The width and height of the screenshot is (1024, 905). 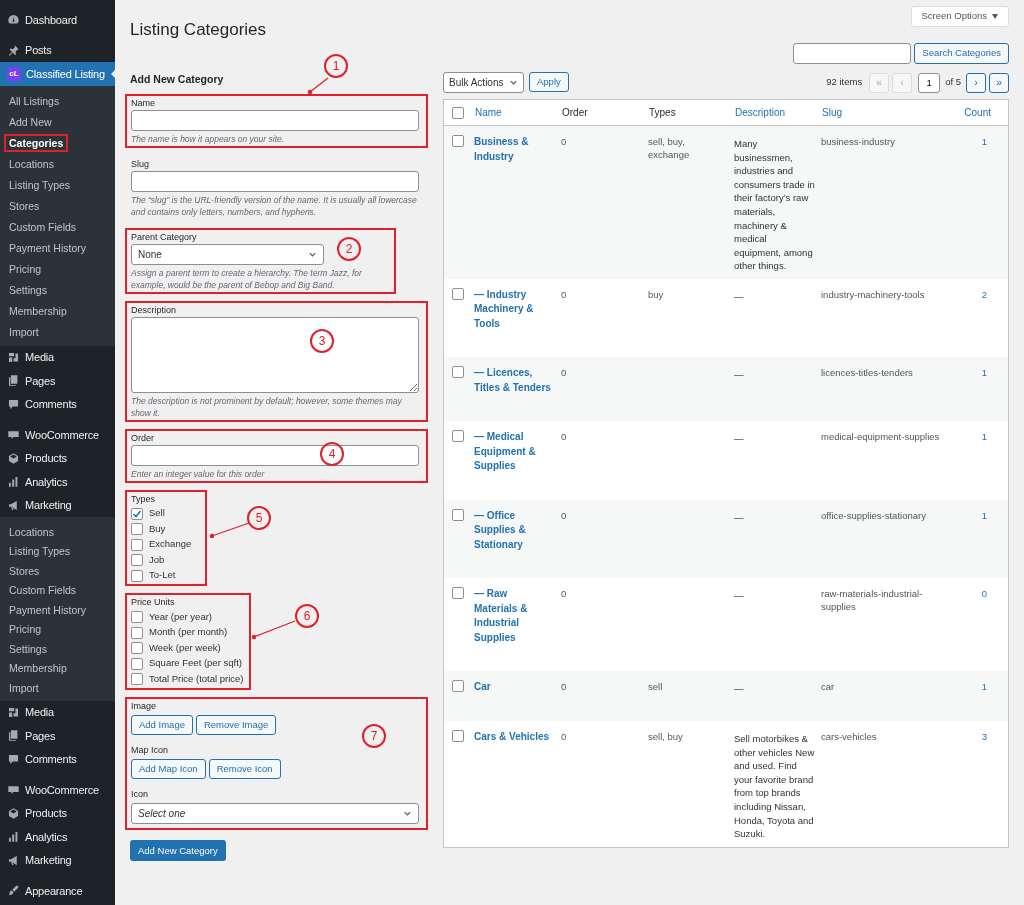 I want to click on column-header: Description, so click(x=777, y=112).